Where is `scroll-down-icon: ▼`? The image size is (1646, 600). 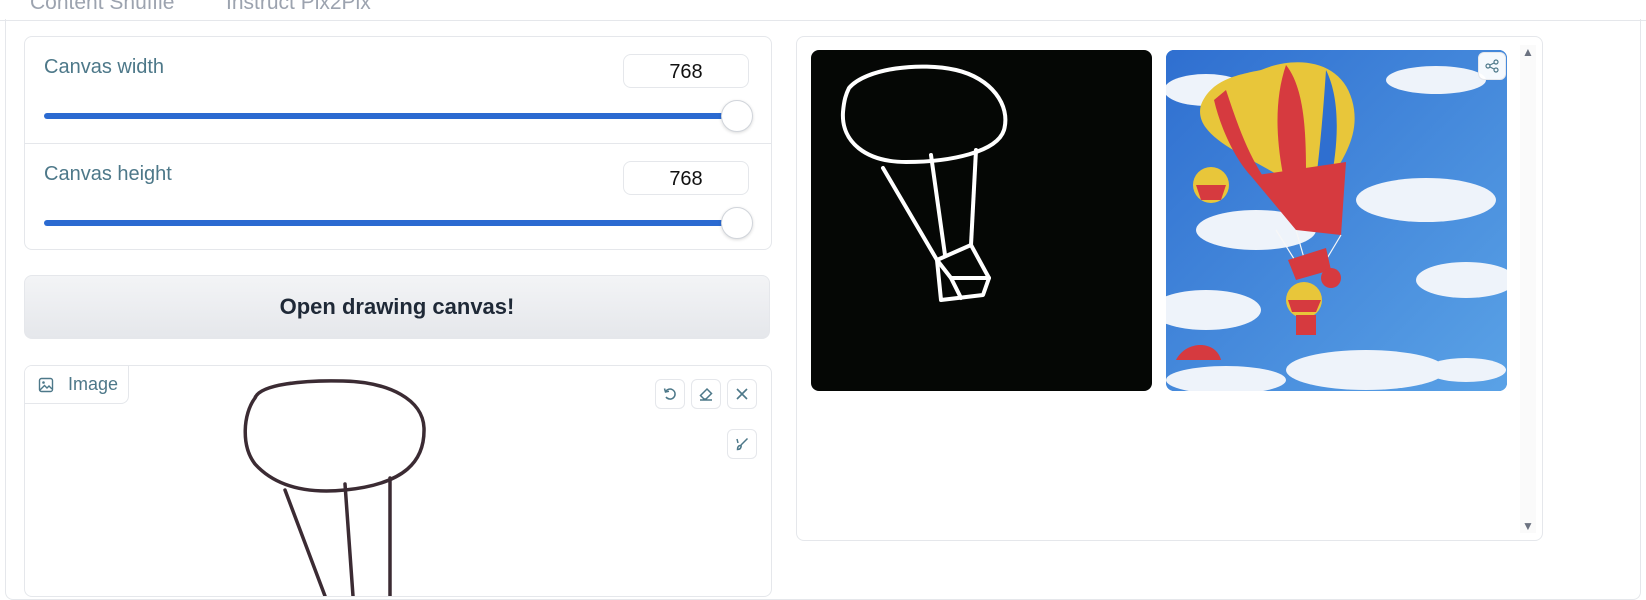
scroll-down-icon: ▼ is located at coordinates (1528, 526).